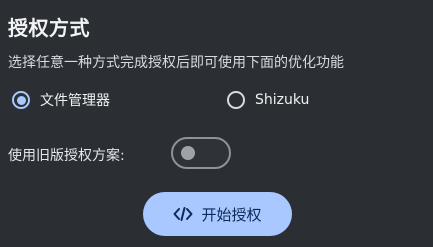 The image size is (433, 247). I want to click on radio-unchecked-icon, so click(236, 100).